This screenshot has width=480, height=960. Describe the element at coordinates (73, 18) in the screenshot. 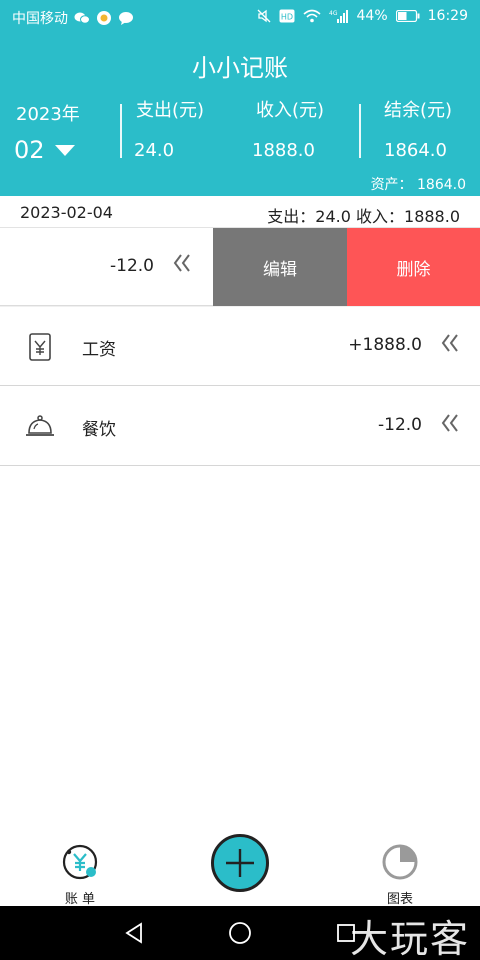

I see `status-left: 中国移动` at that location.